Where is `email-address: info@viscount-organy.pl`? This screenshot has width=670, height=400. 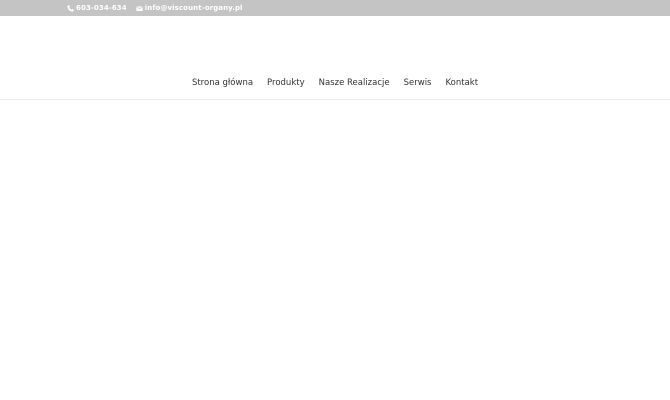 email-address: info@viscount-organy.pl is located at coordinates (193, 8).